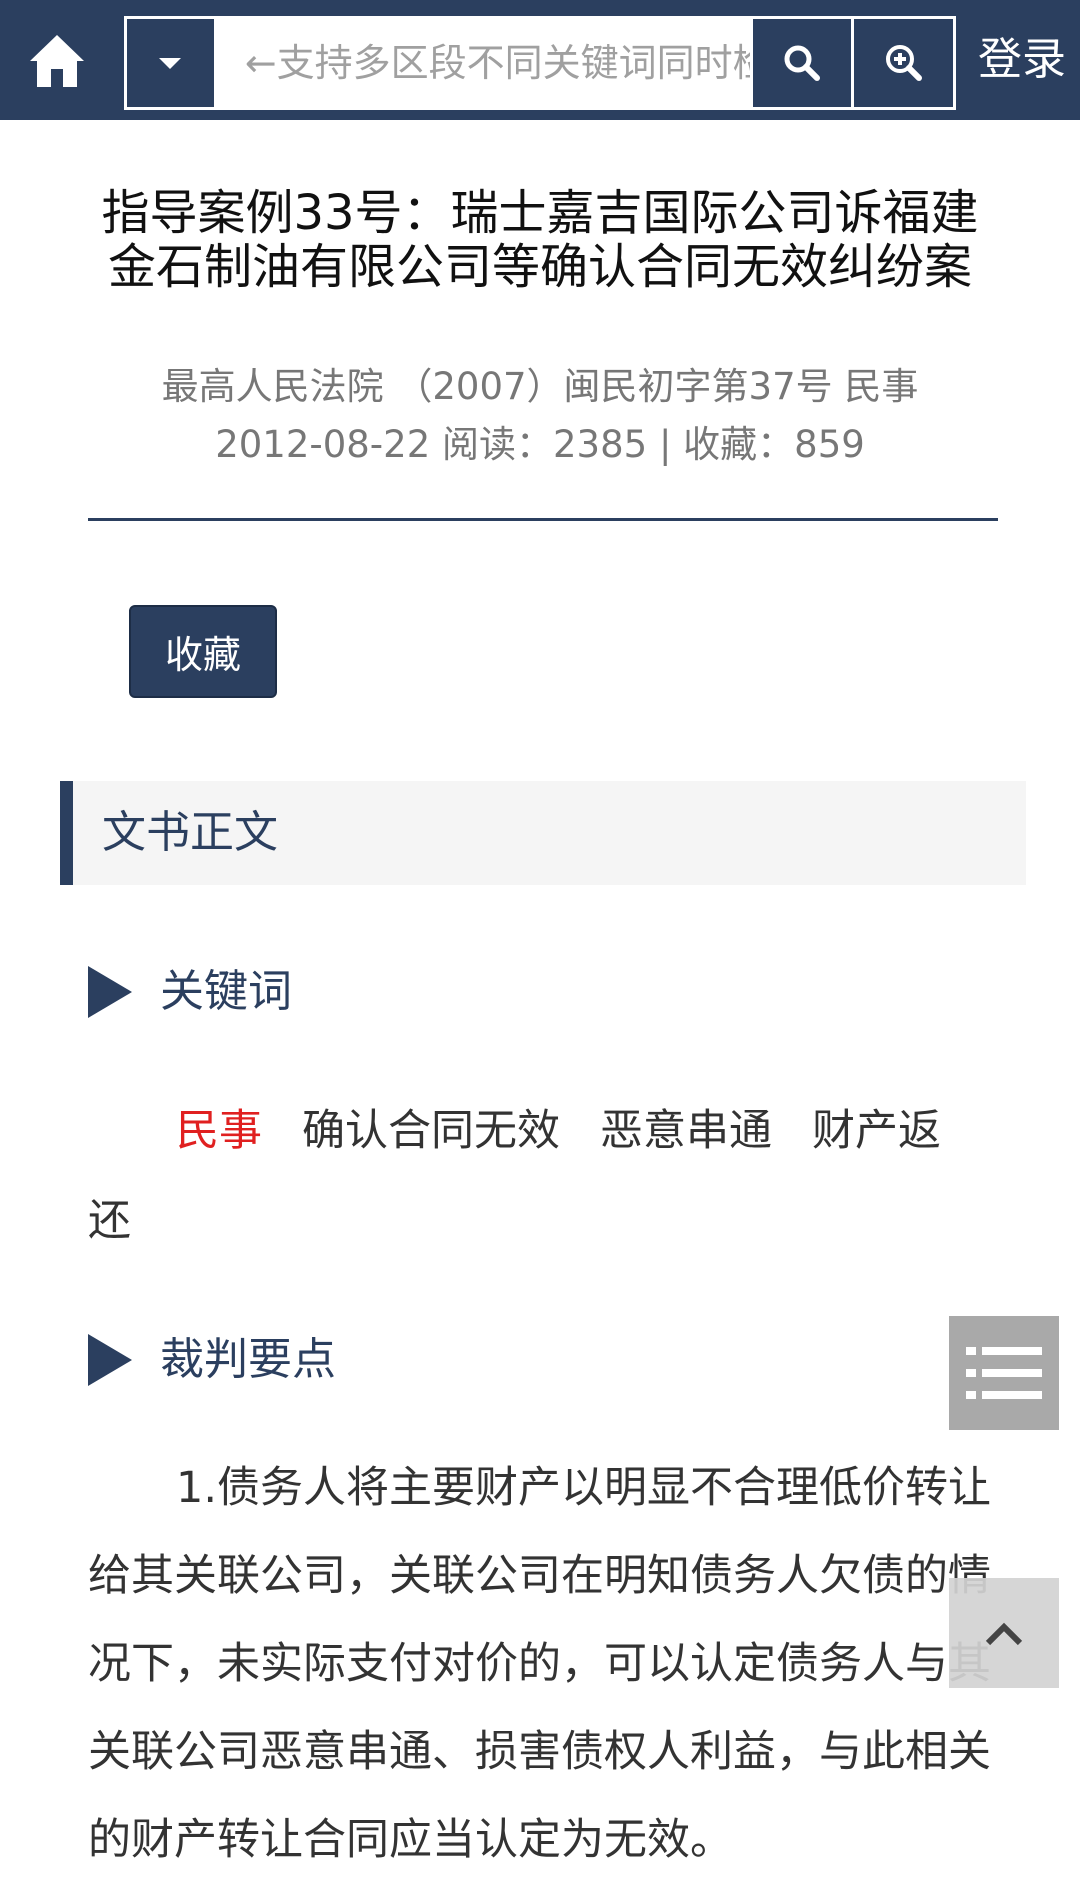 The width and height of the screenshot is (1080, 1884). I want to click on keyword-link: 恶意串通, so click(686, 1131).